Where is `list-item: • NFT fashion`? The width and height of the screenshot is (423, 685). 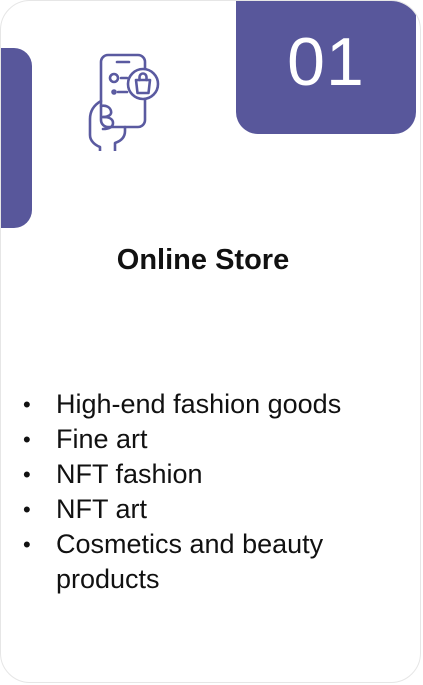 list-item: • NFT fashion is located at coordinates (213, 474).